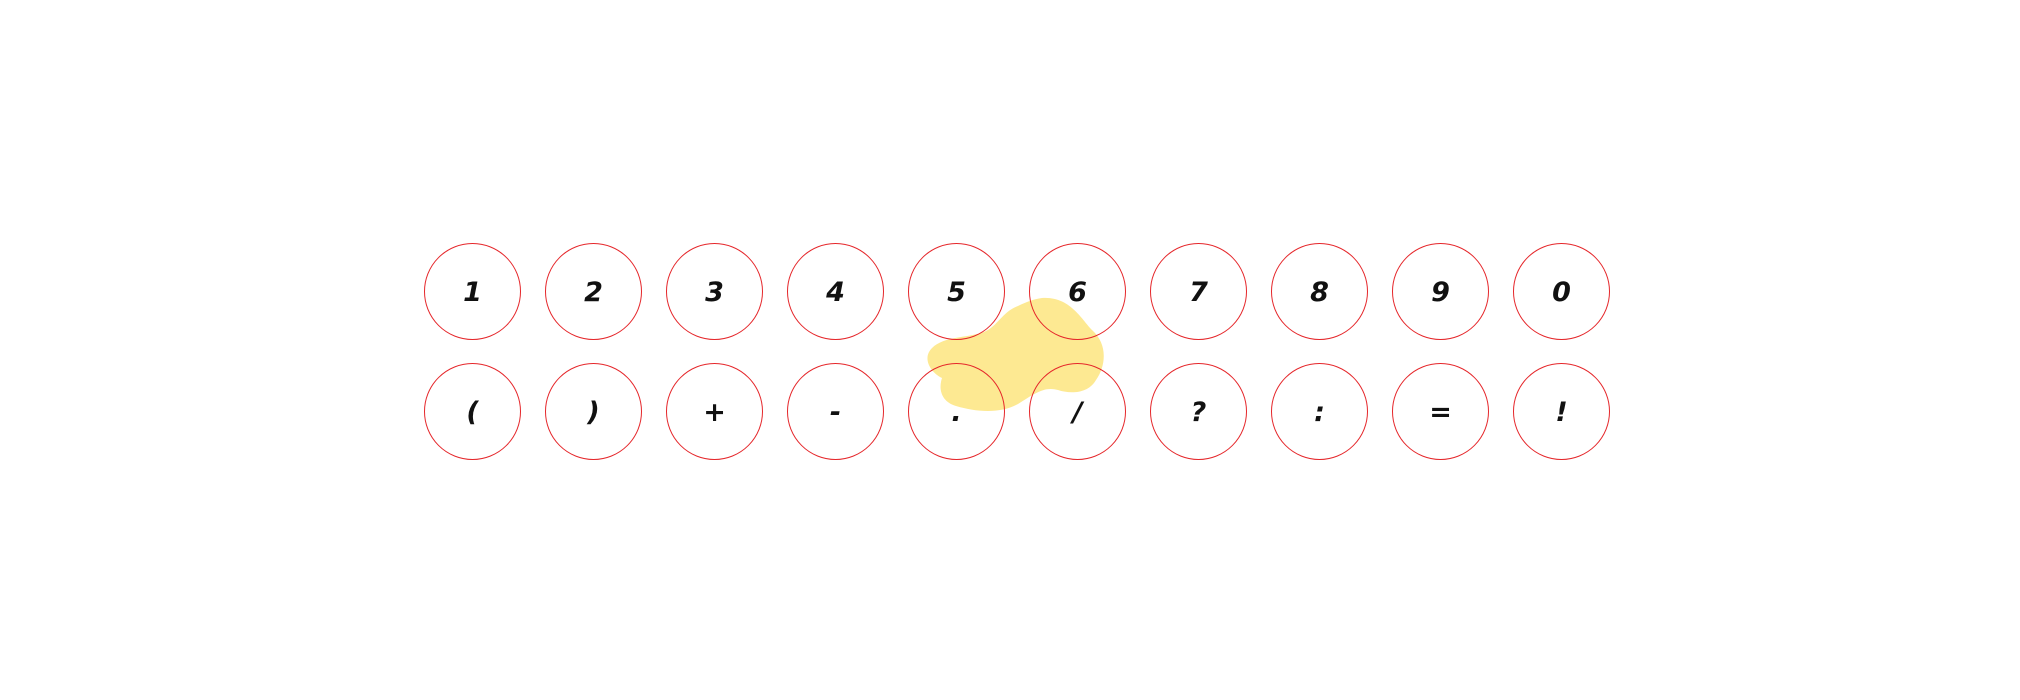 The height and width of the screenshot is (700, 2020). I want to click on key-2: 2, so click(593, 291).